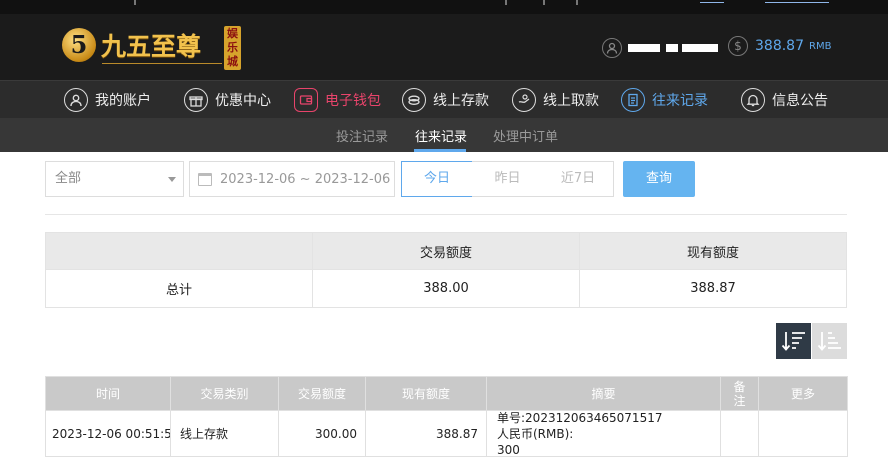 The width and height of the screenshot is (888, 457). I want to click on last-7-days-button: 近7日, so click(578, 179).